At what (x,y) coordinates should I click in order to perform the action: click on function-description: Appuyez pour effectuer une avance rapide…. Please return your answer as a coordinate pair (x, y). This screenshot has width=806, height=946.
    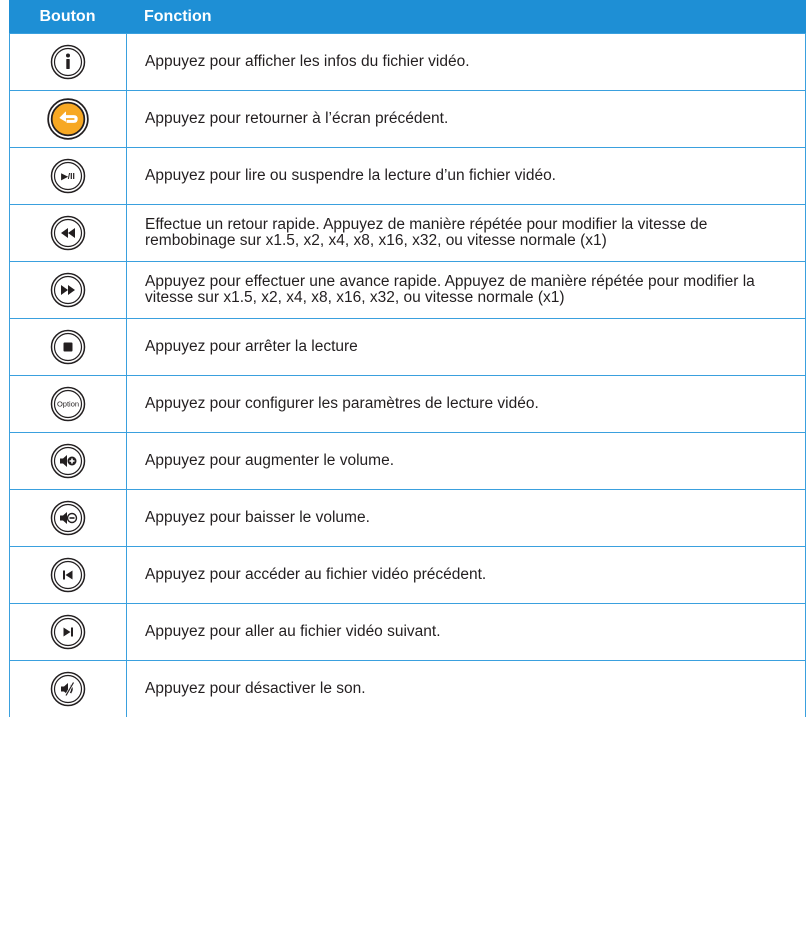
    Looking at the image, I should click on (450, 289).